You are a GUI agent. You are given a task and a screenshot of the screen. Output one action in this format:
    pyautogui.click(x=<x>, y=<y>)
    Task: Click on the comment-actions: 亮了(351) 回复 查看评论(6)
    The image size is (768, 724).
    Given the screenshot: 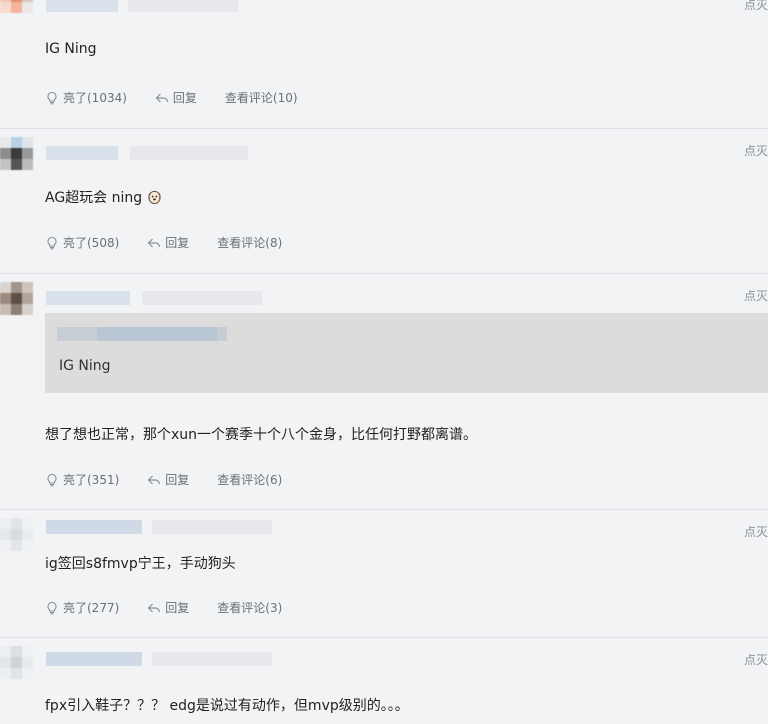 What is the action you would take?
    pyautogui.click(x=177, y=479)
    